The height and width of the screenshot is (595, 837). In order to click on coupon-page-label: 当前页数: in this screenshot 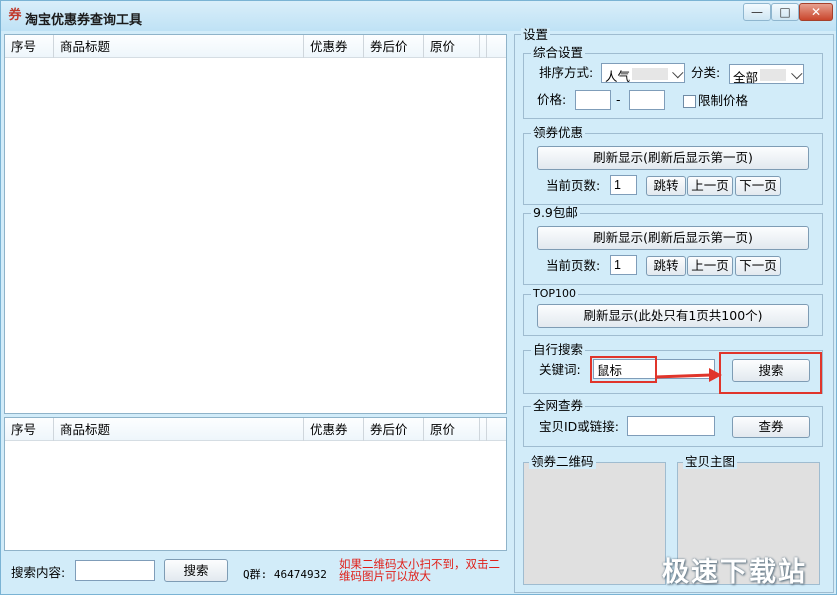, I will do `click(573, 185)`.